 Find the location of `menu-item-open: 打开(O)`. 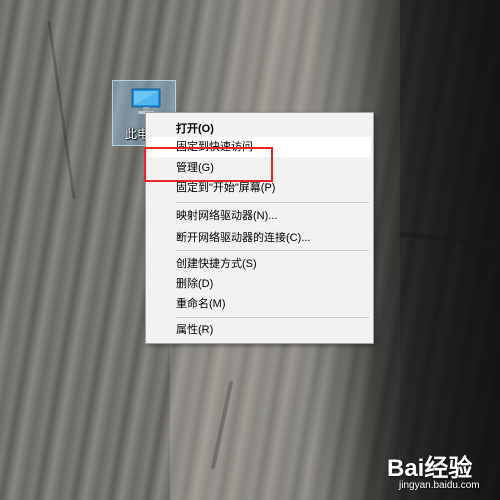

menu-item-open: 打开(O) is located at coordinates (259, 129).